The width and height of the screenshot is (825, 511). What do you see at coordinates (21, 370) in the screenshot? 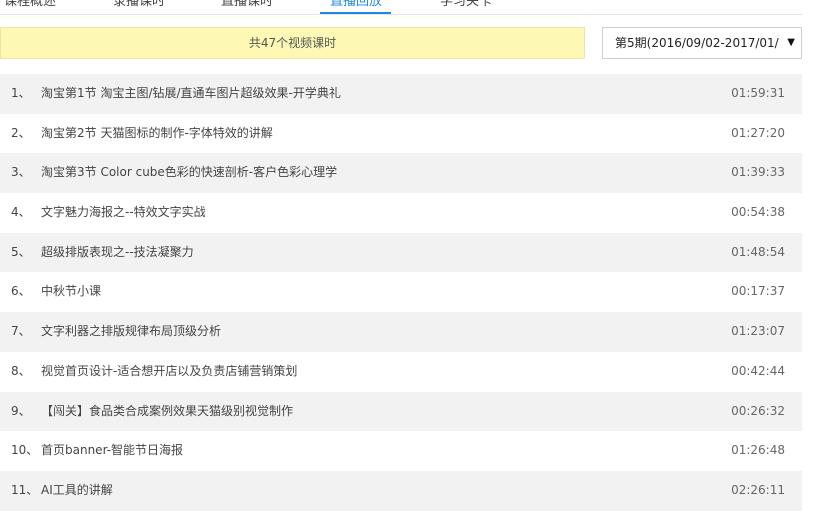
I see `lesson-number: 8、` at bounding box center [21, 370].